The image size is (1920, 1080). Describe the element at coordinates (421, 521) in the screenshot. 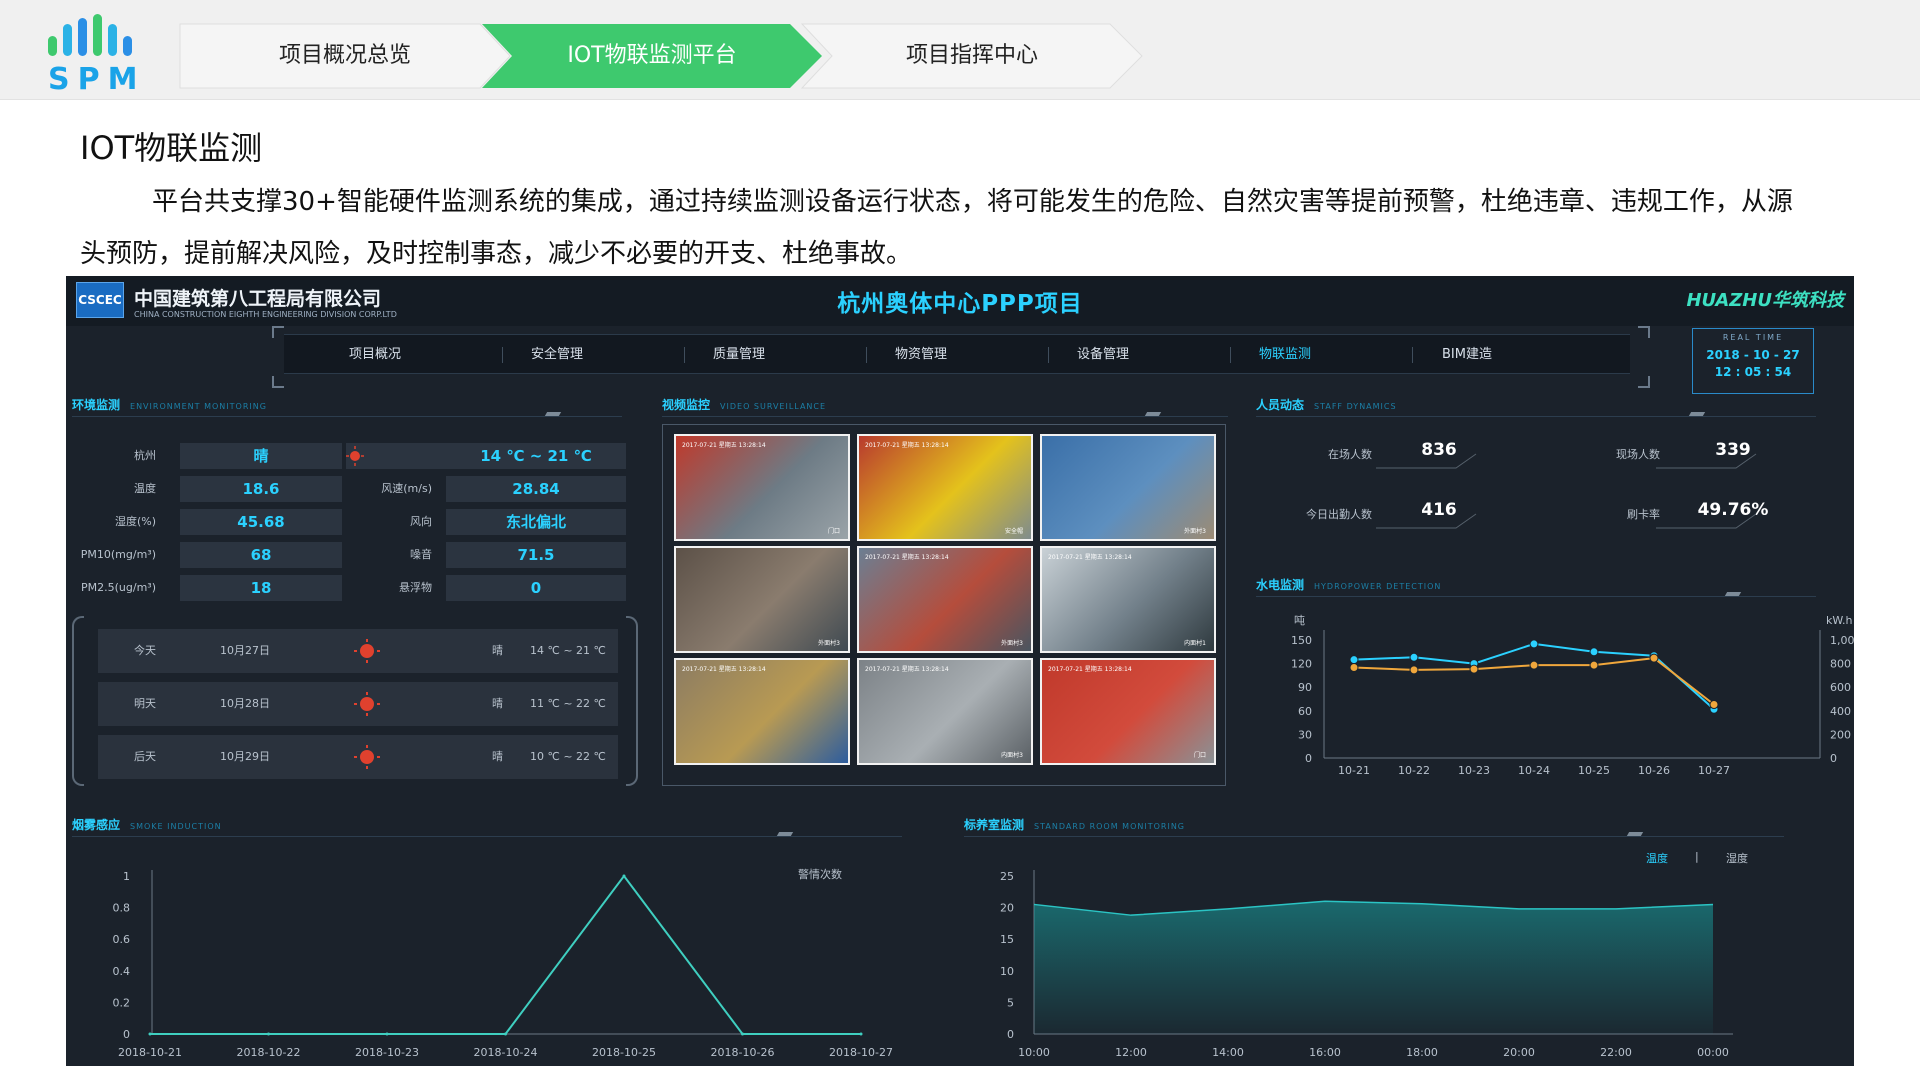

I see `wind-direction-label: 风向` at that location.